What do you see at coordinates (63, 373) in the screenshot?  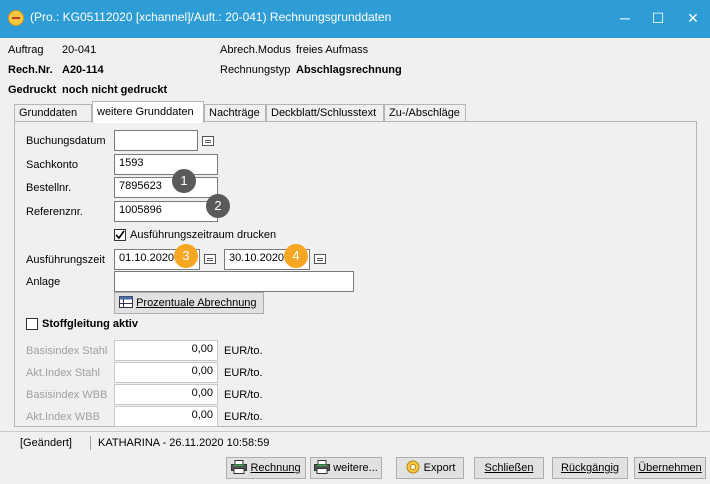 I see `akt-index-stahl-label: Akt.Index Stahl` at bounding box center [63, 373].